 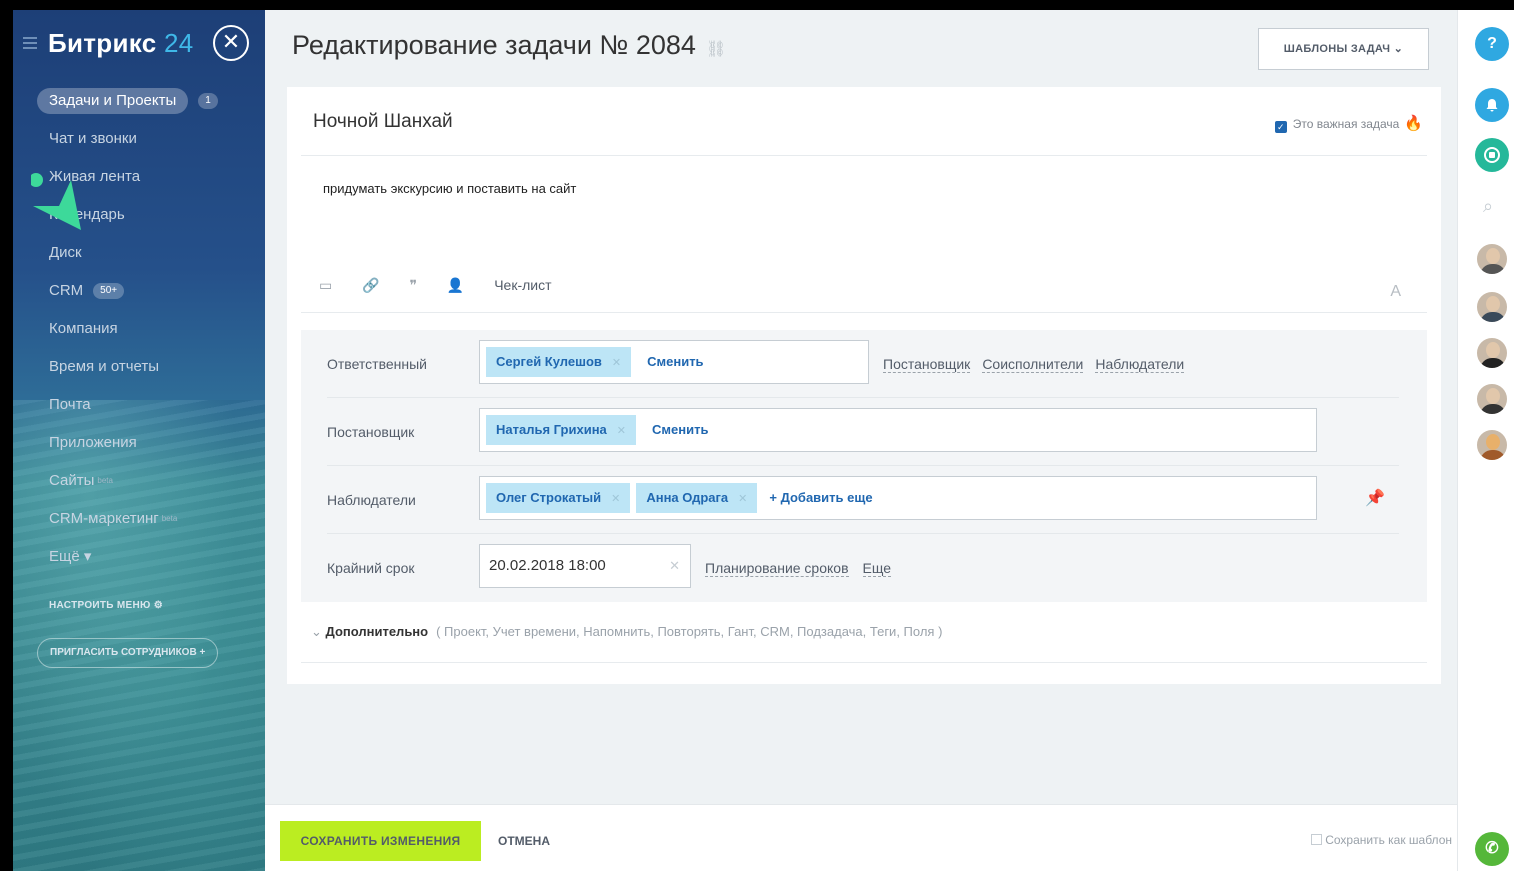 What do you see at coordinates (1492, 105) in the screenshot?
I see `bell-icon` at bounding box center [1492, 105].